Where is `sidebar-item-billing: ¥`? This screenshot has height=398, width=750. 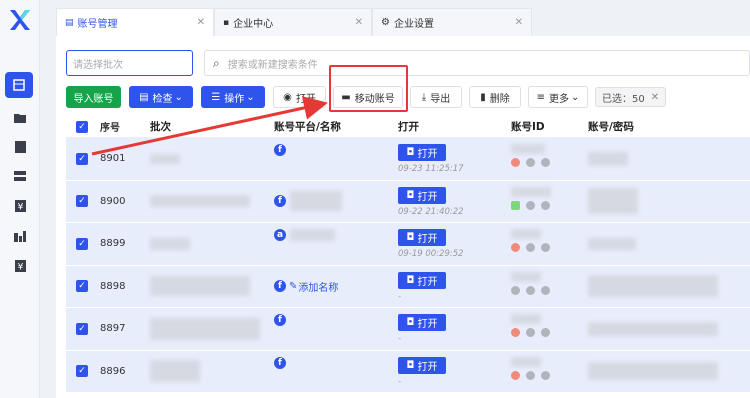
sidebar-item-billing: ¥ is located at coordinates (20, 266).